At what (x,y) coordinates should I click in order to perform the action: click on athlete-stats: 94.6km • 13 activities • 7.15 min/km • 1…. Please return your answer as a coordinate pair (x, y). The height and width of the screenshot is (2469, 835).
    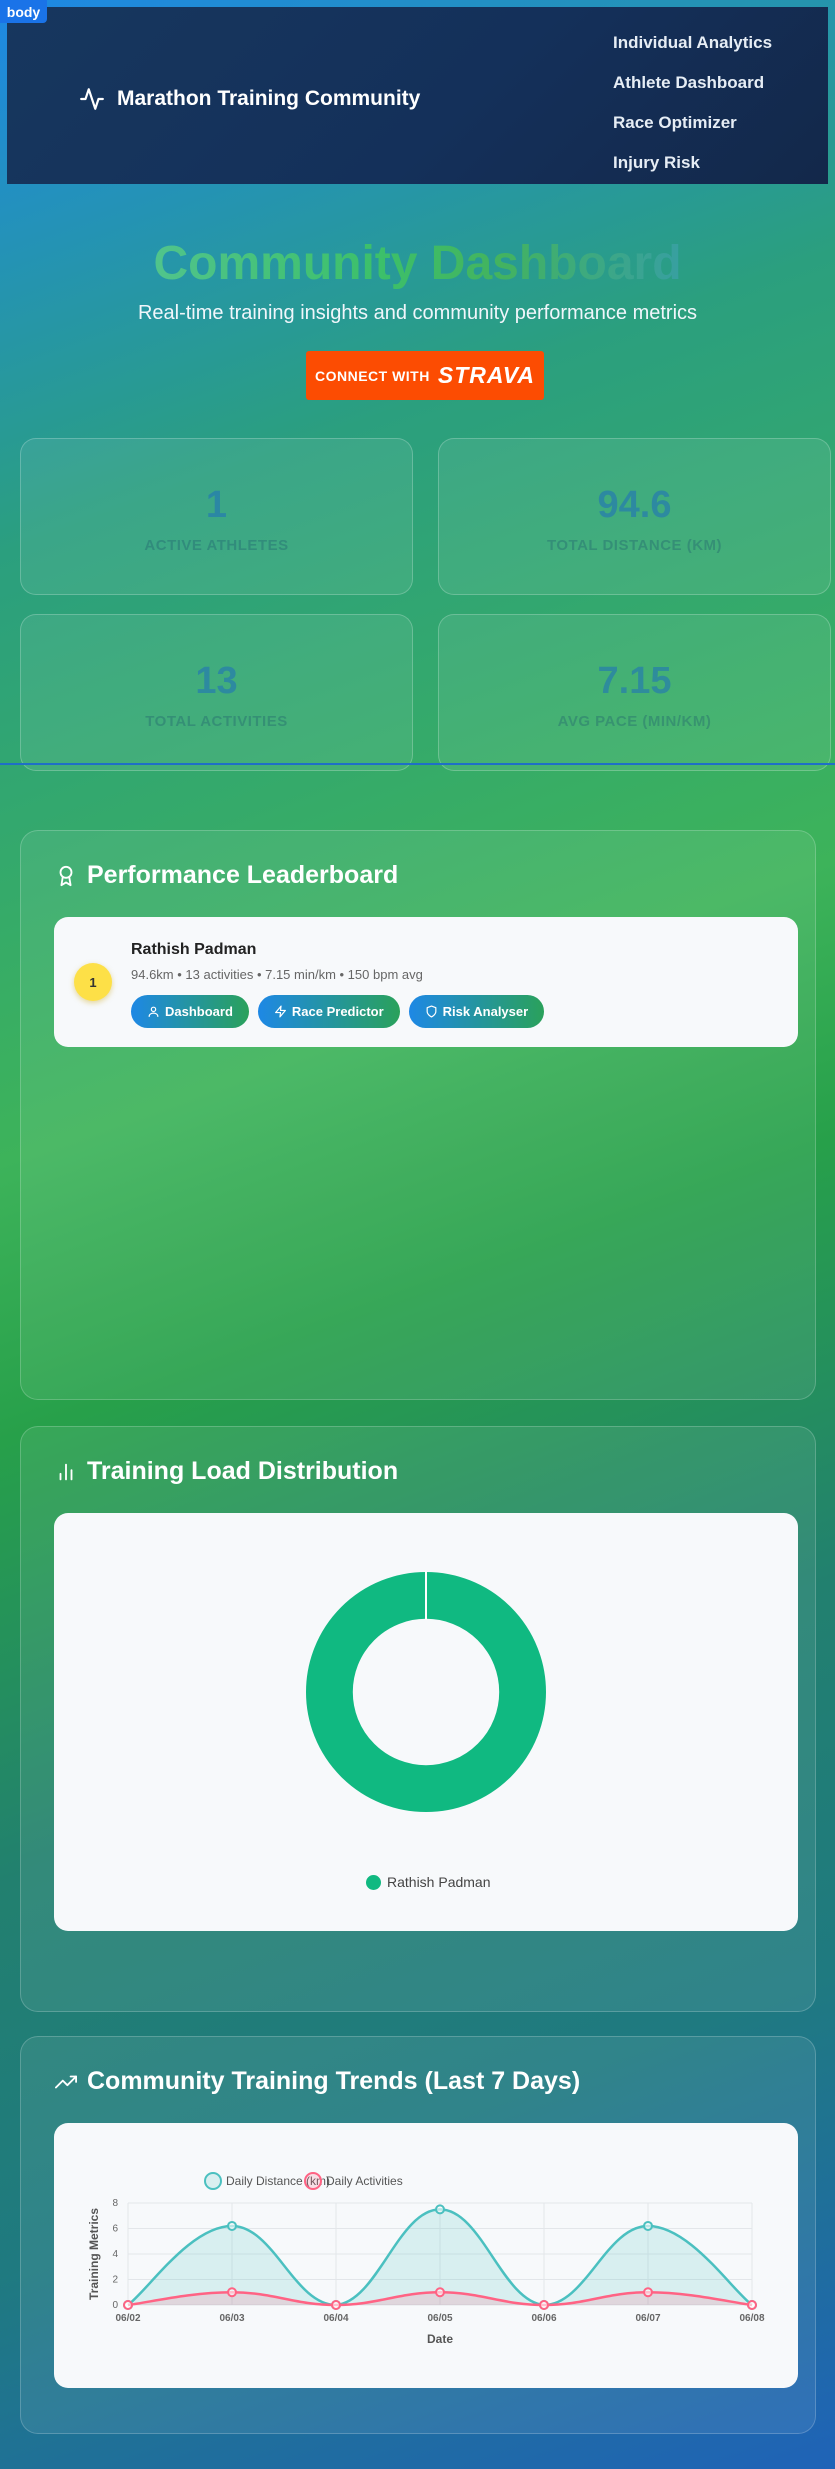
    Looking at the image, I should click on (277, 974).